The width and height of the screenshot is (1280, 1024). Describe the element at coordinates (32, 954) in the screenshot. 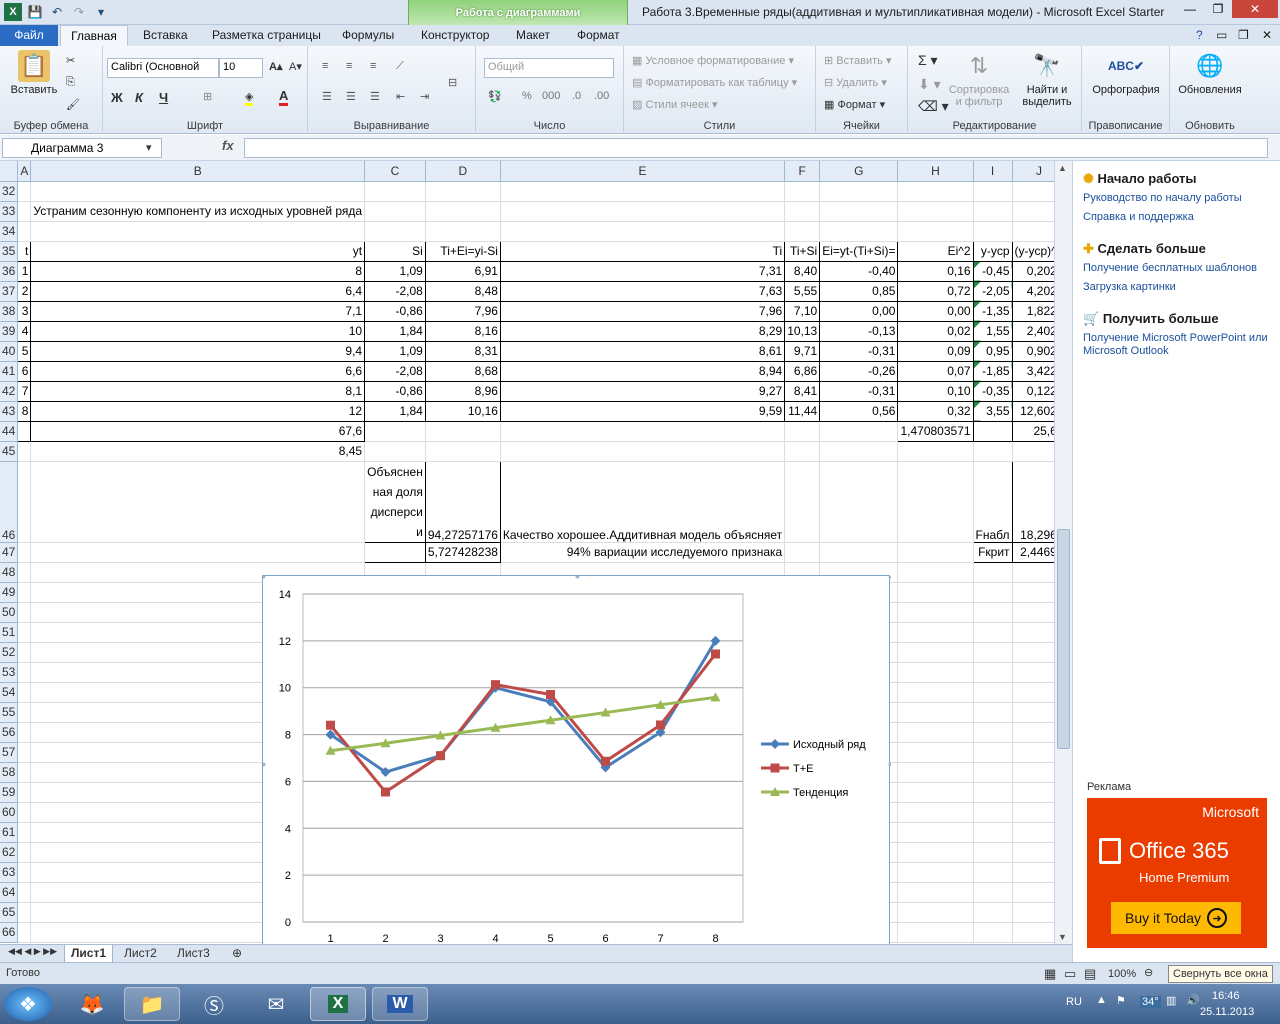

I see `first-sheet-icon: ◀◀ ◀ ▶ ▶▶` at that location.